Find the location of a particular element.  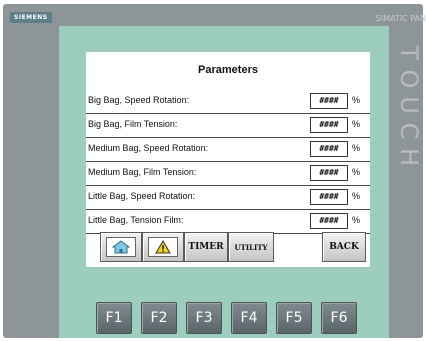

f5-key: F5 is located at coordinates (294, 318).